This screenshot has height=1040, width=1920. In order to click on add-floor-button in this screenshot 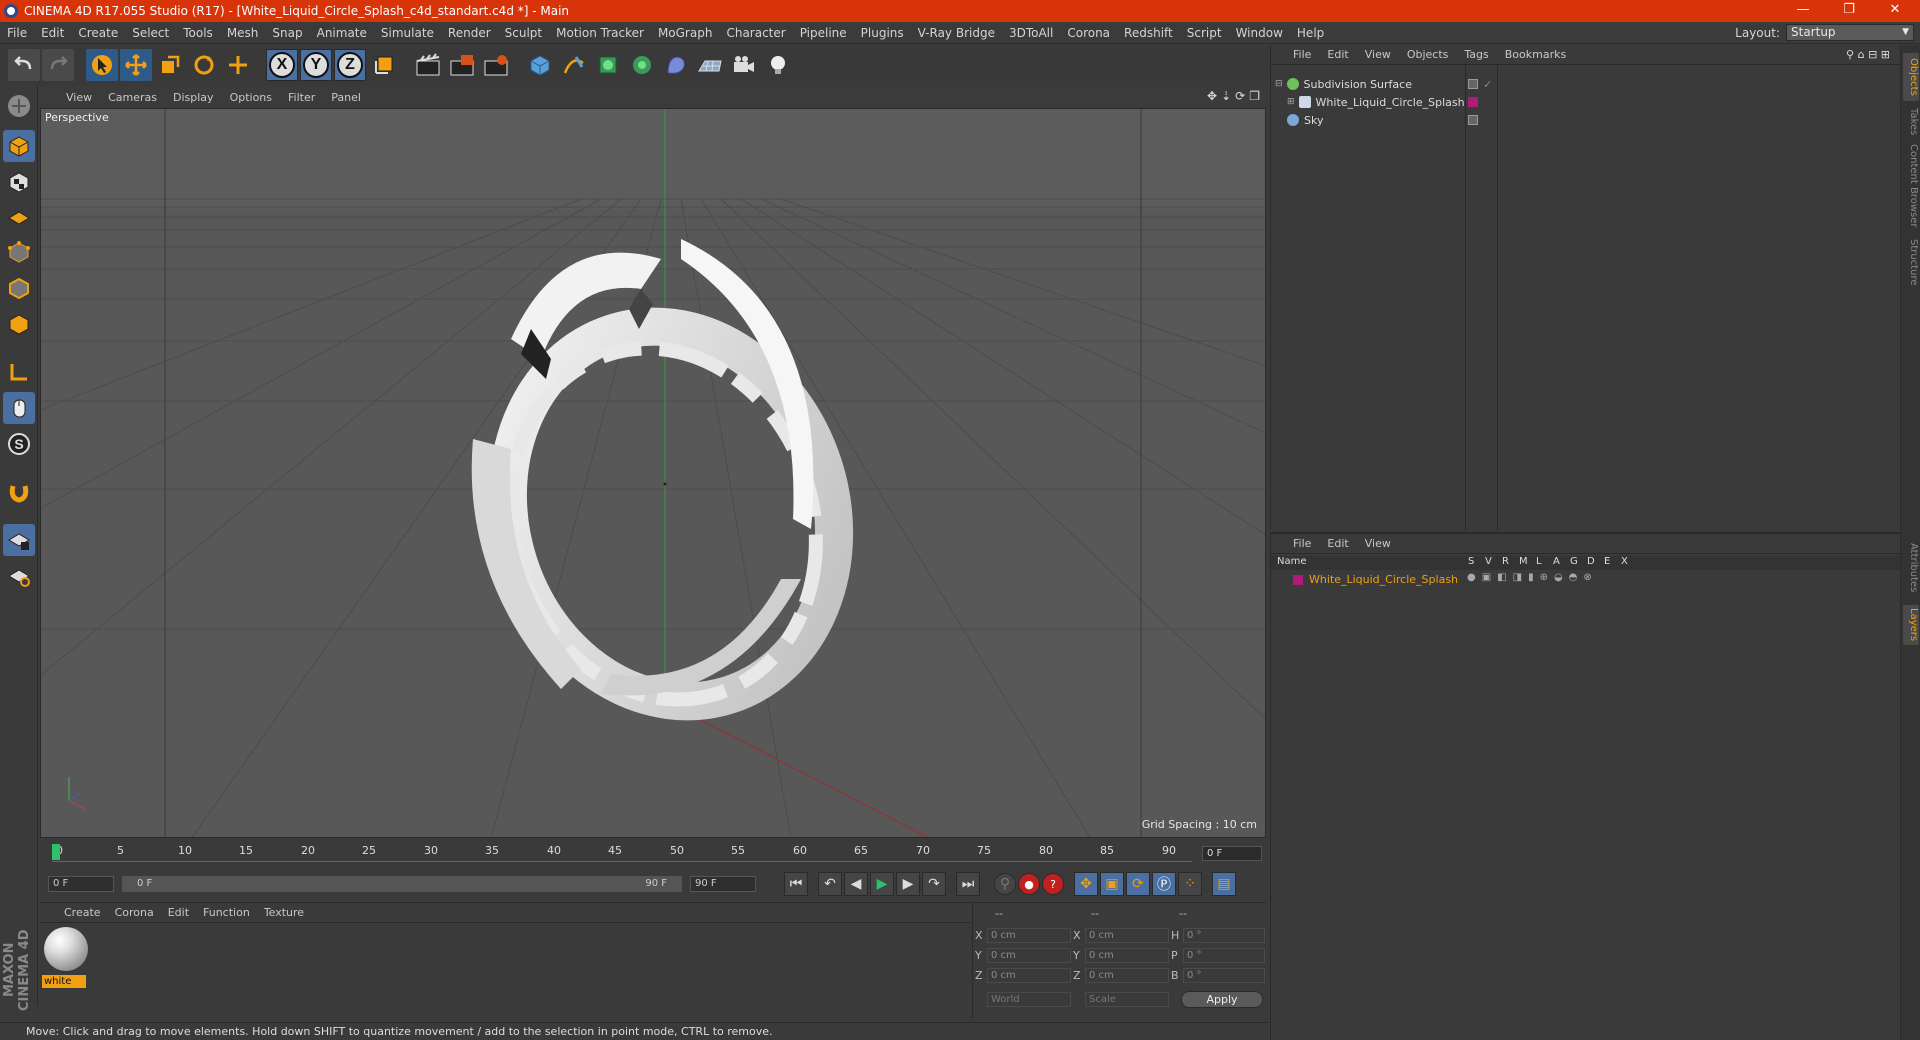, I will do `click(710, 65)`.